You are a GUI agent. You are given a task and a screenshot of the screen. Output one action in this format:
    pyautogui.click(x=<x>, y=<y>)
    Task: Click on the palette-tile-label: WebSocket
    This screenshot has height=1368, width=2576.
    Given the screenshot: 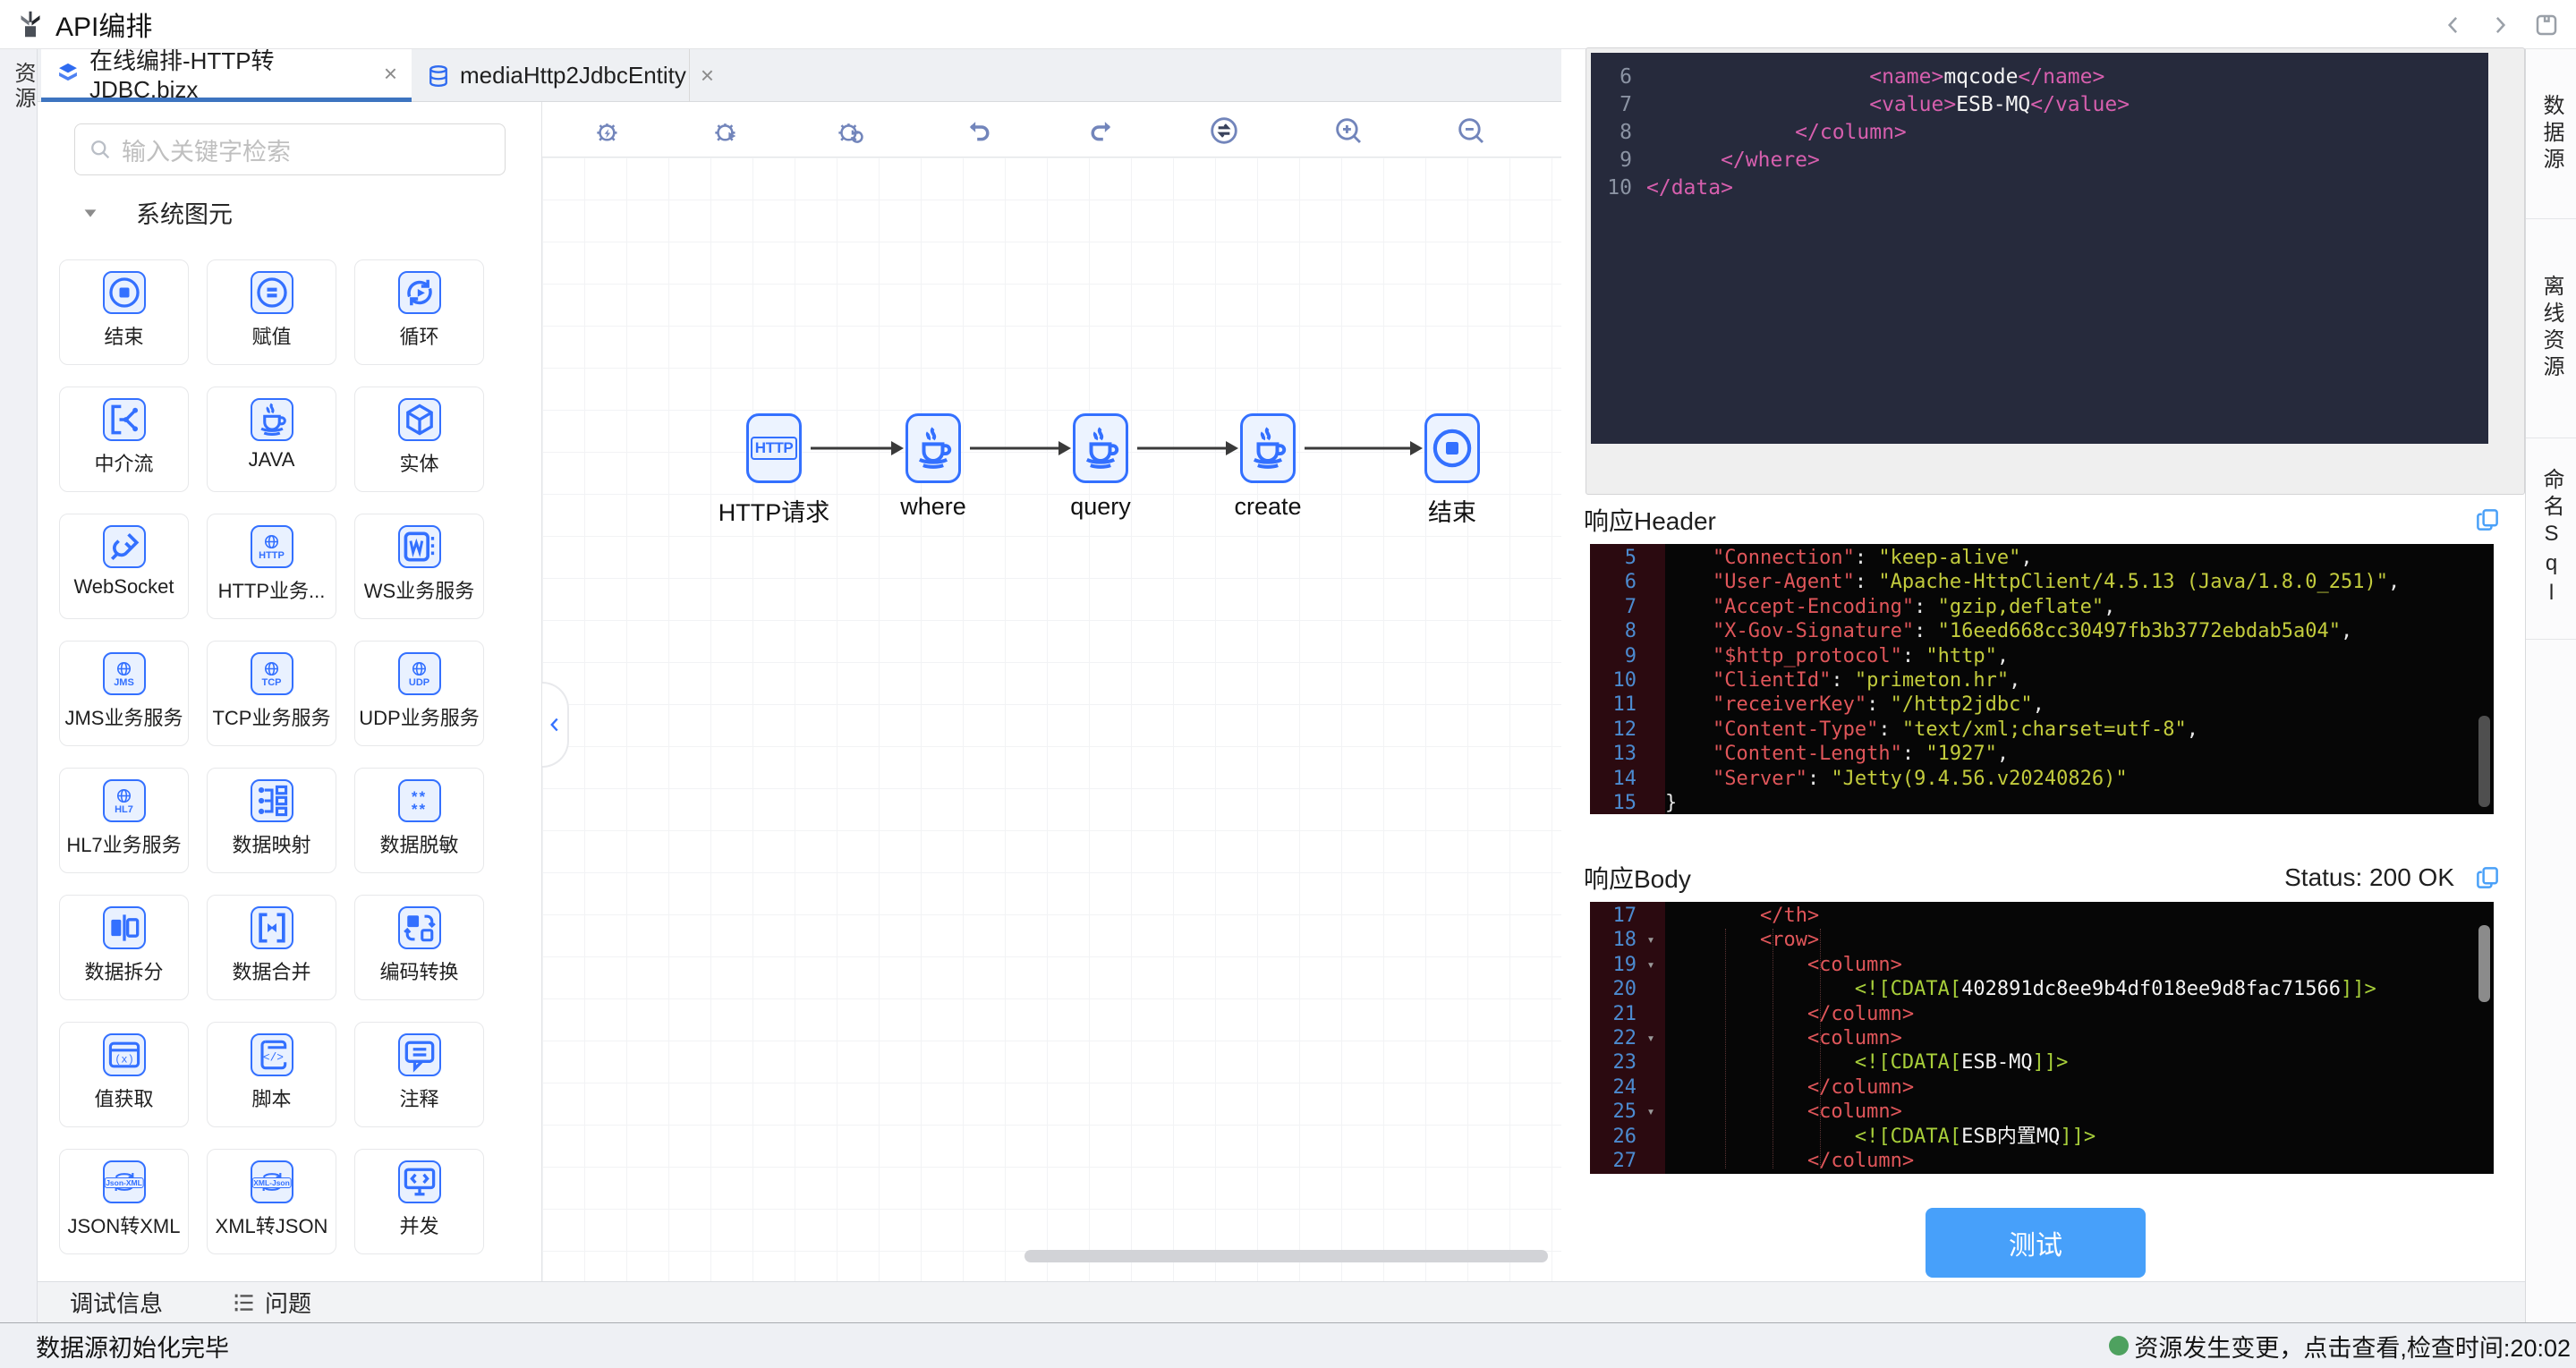 What is the action you would take?
    pyautogui.click(x=123, y=586)
    